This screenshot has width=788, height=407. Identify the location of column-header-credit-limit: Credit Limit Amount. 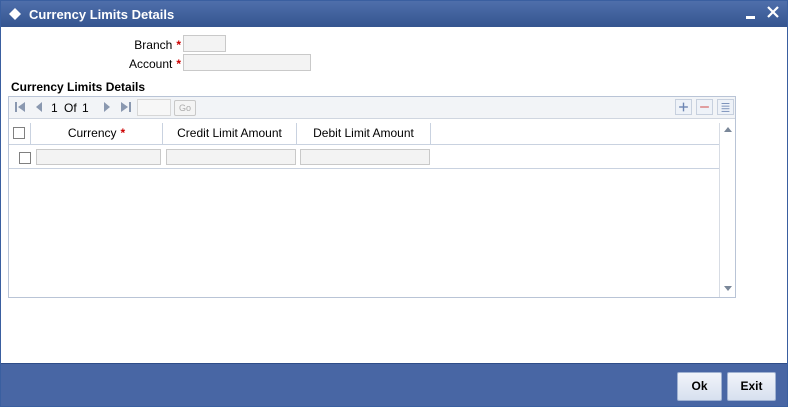
(230, 134).